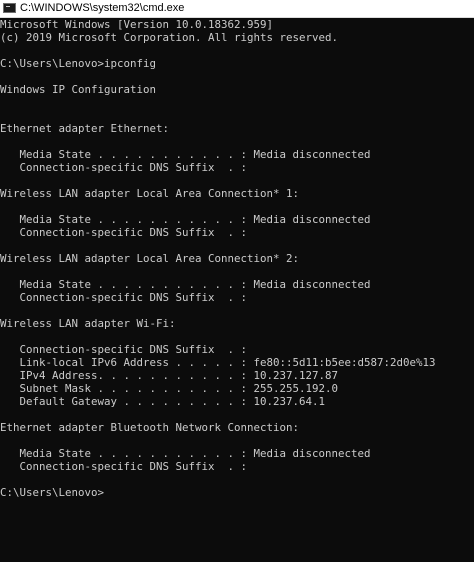  I want to click on console-line: Windows IP Configuration, so click(78, 89).